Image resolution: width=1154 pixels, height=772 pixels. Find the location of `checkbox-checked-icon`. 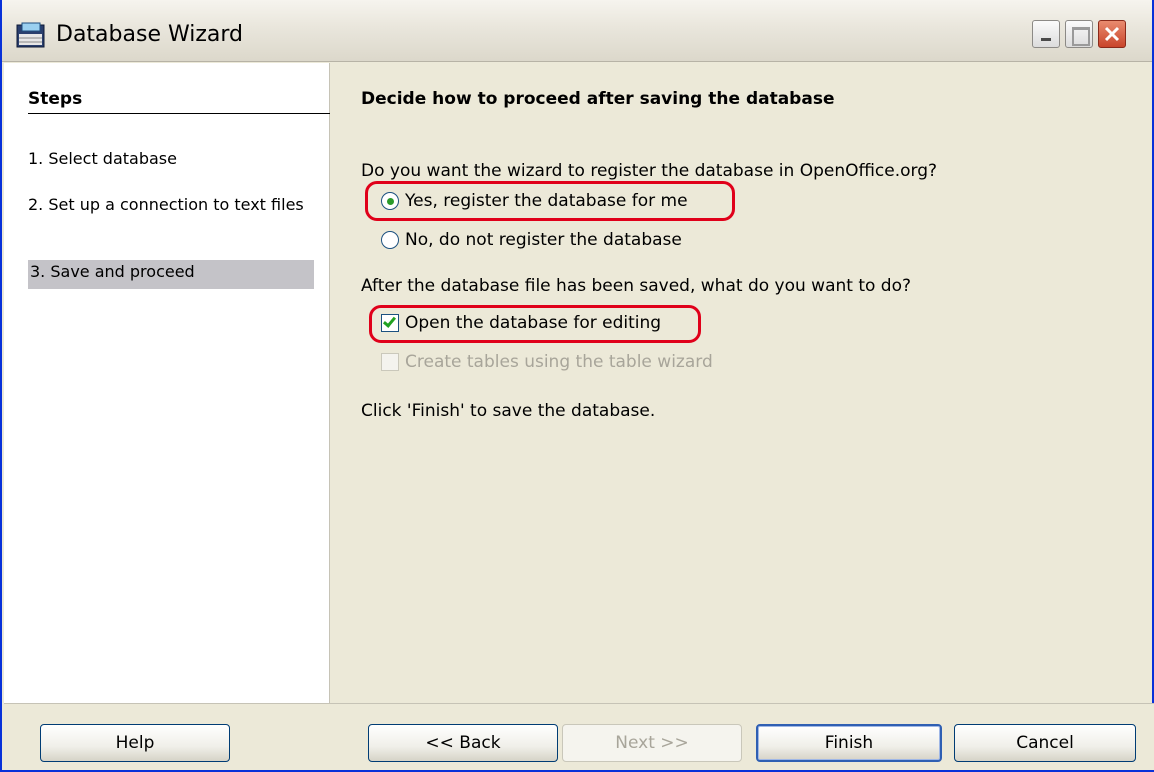

checkbox-checked-icon is located at coordinates (390, 323).